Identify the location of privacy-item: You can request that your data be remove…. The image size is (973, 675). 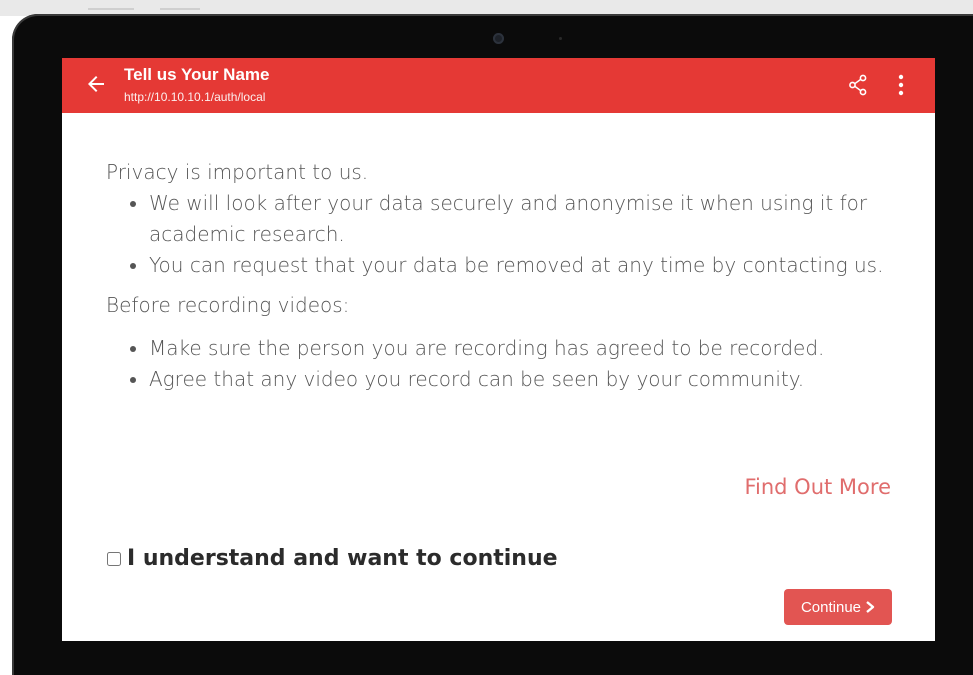
(522, 265).